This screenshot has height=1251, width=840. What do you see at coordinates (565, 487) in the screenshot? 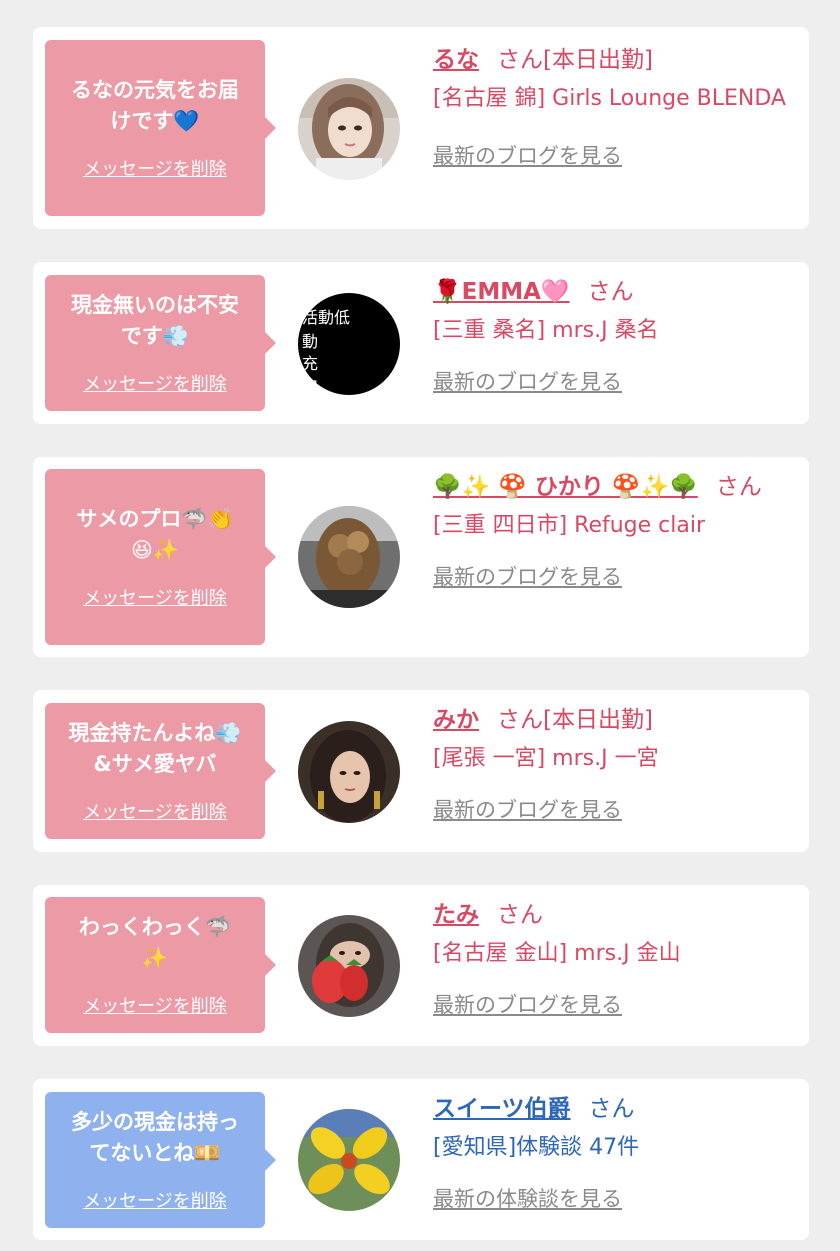
I see `profile-name-link: 🌳✨ 🍄 ひかり 🍄✨🌳` at bounding box center [565, 487].